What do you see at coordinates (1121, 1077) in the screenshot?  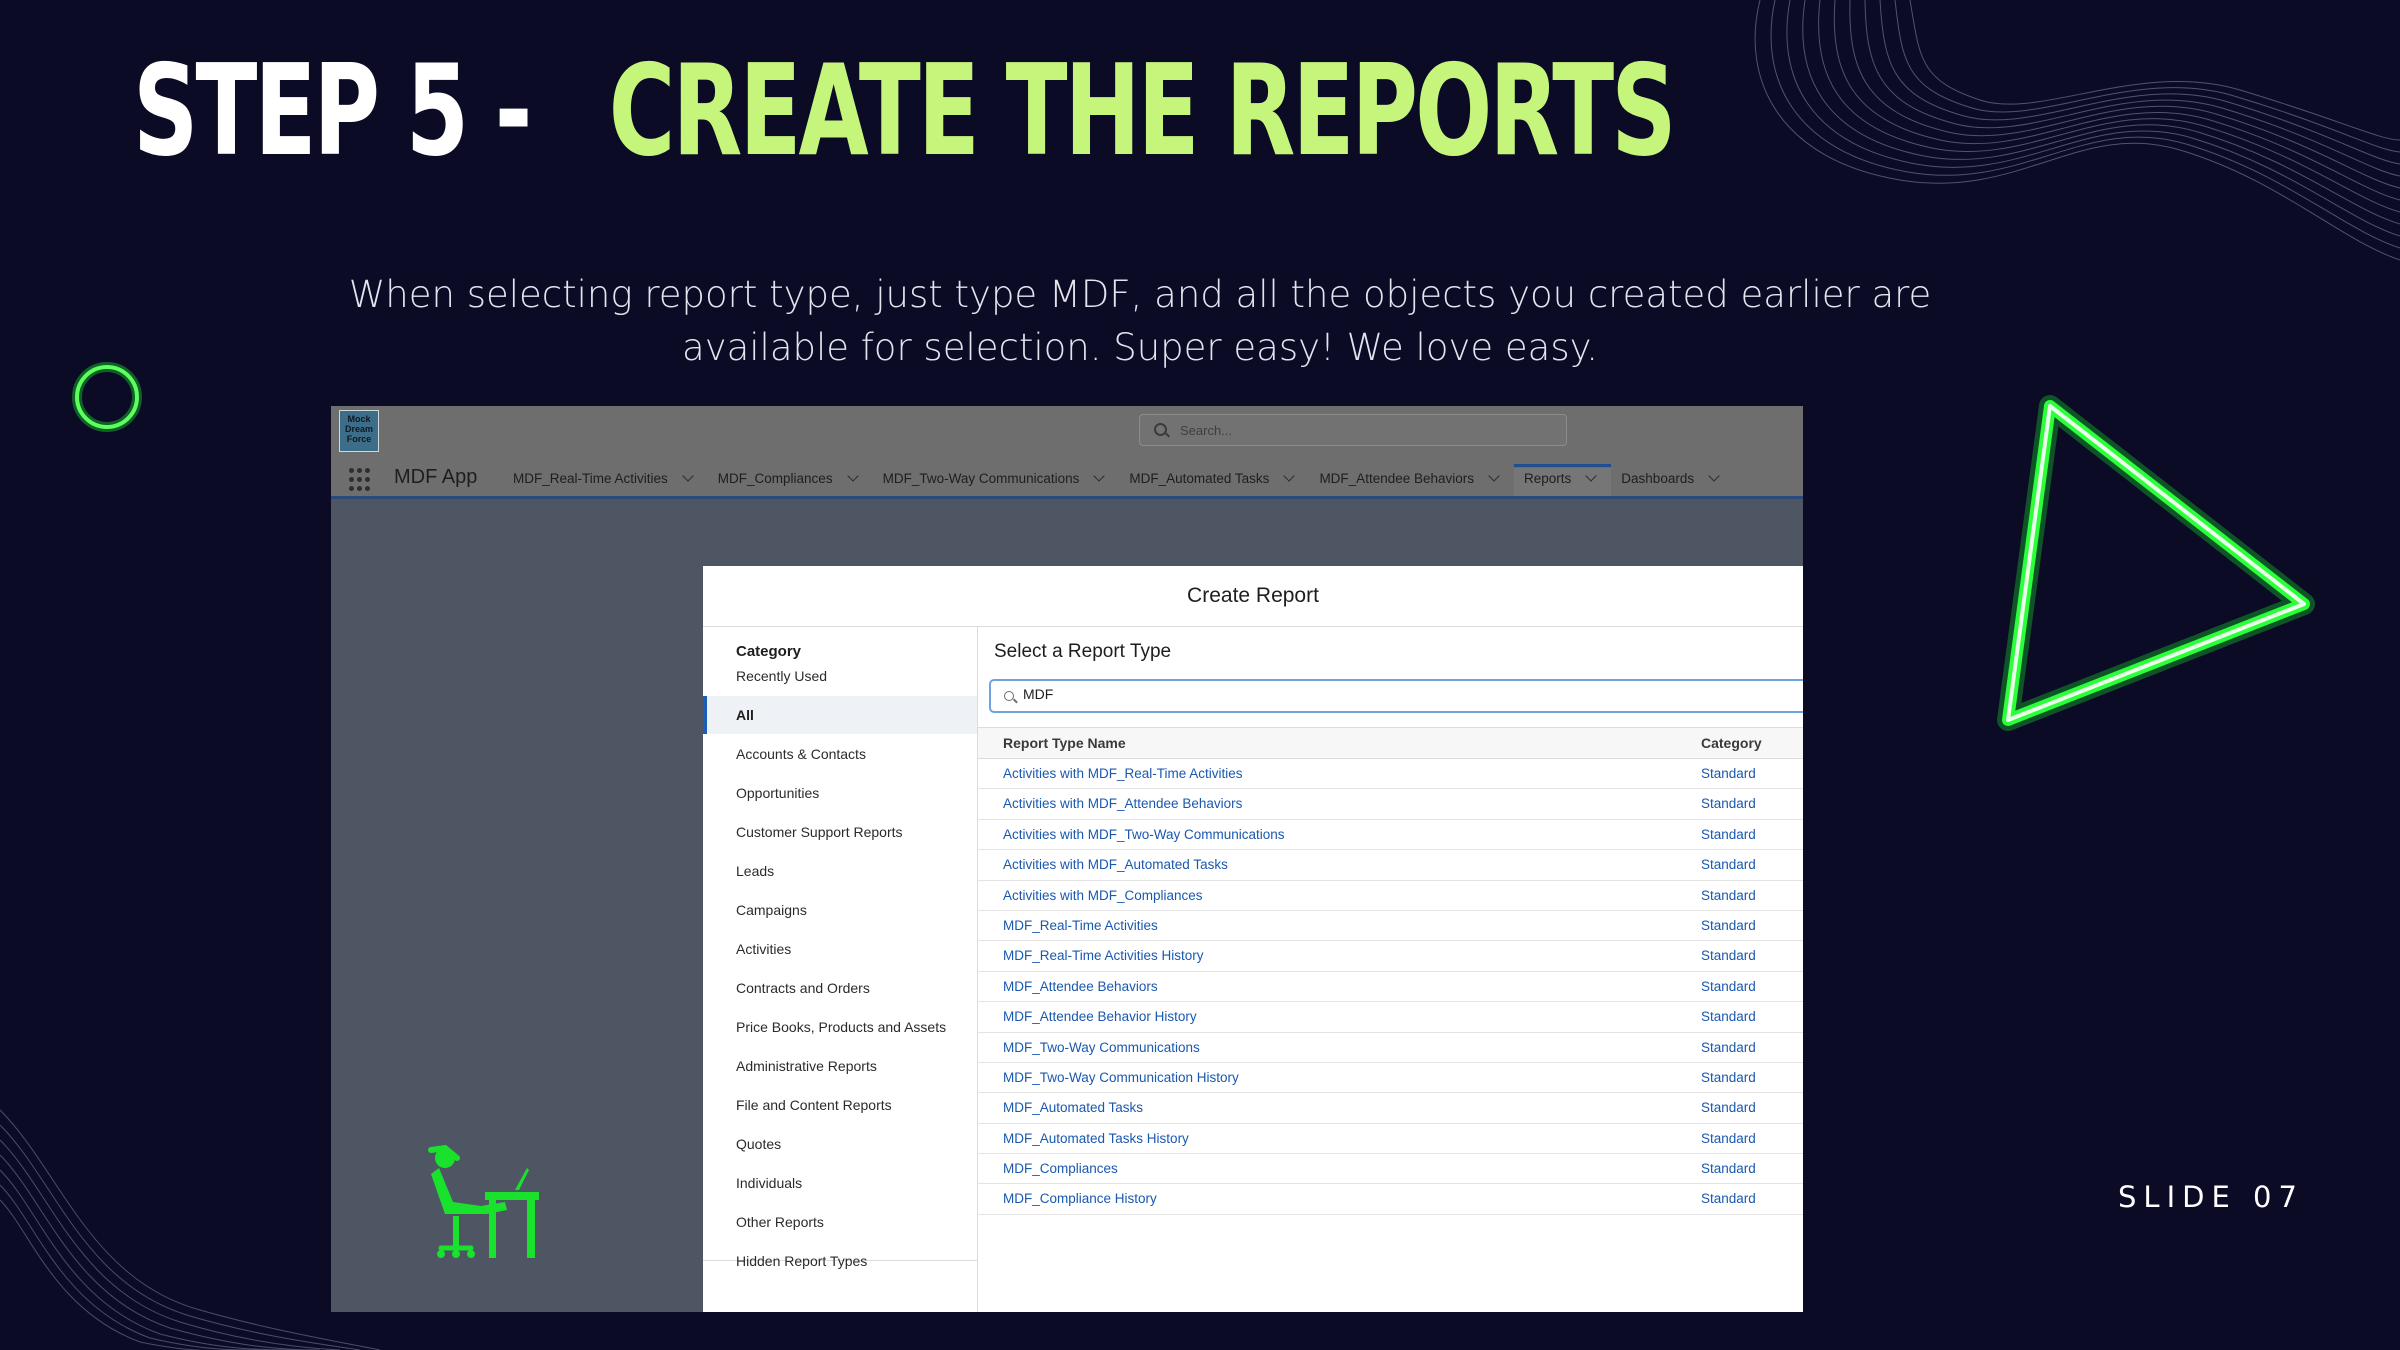 I see `report-type-name-link: MDF_Two-Way Communication History` at bounding box center [1121, 1077].